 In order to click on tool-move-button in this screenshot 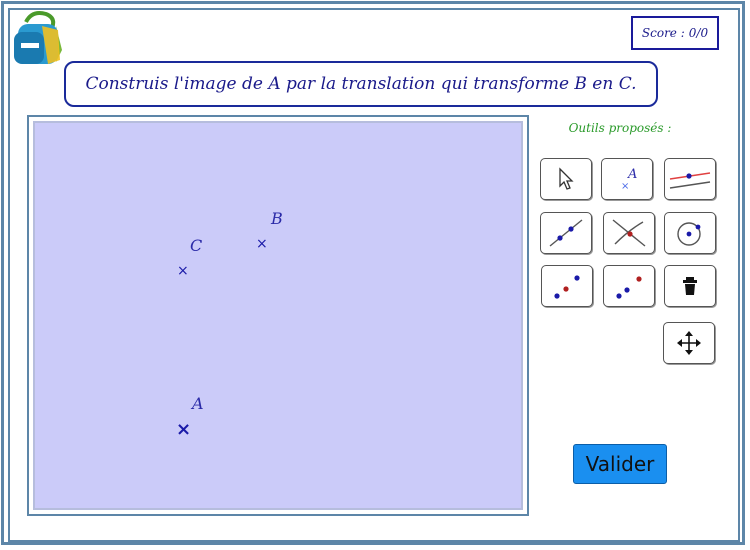, I will do `click(566, 179)`.